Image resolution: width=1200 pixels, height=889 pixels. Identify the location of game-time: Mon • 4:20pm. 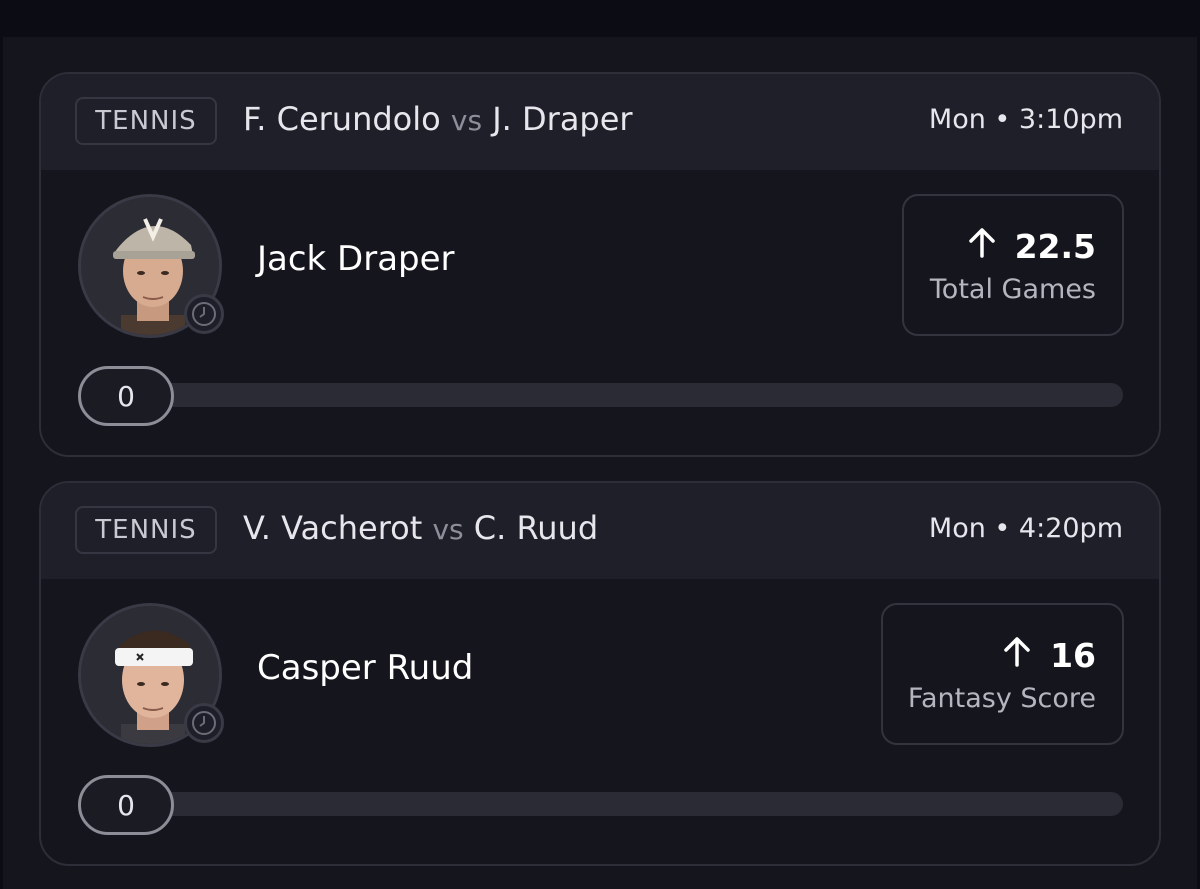
(1025, 528).